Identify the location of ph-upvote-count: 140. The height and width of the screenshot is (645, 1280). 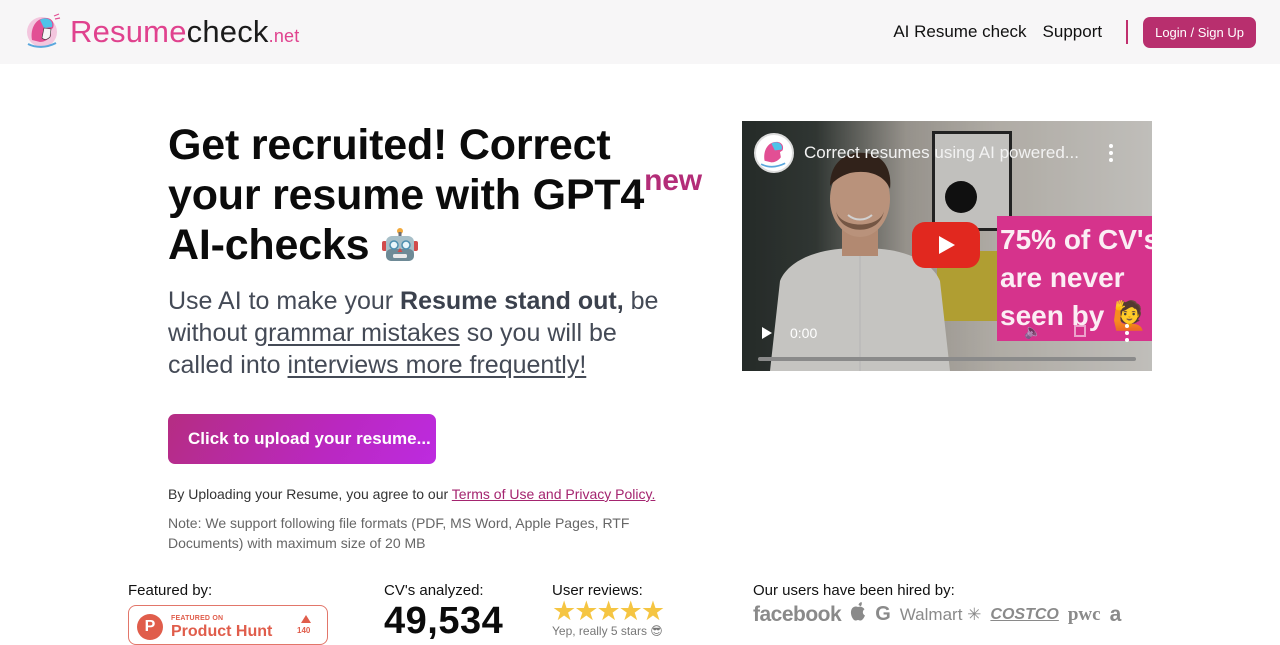
(304, 630).